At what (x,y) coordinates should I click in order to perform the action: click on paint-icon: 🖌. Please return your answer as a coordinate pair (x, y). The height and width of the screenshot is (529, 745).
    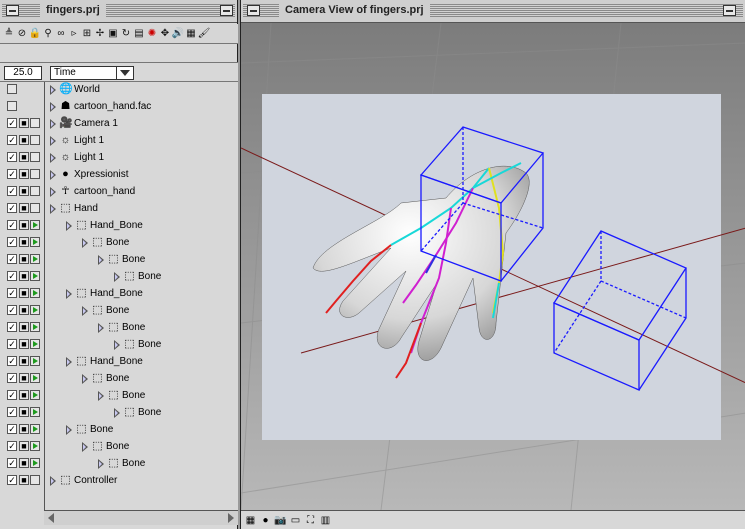
    Looking at the image, I should click on (204, 34).